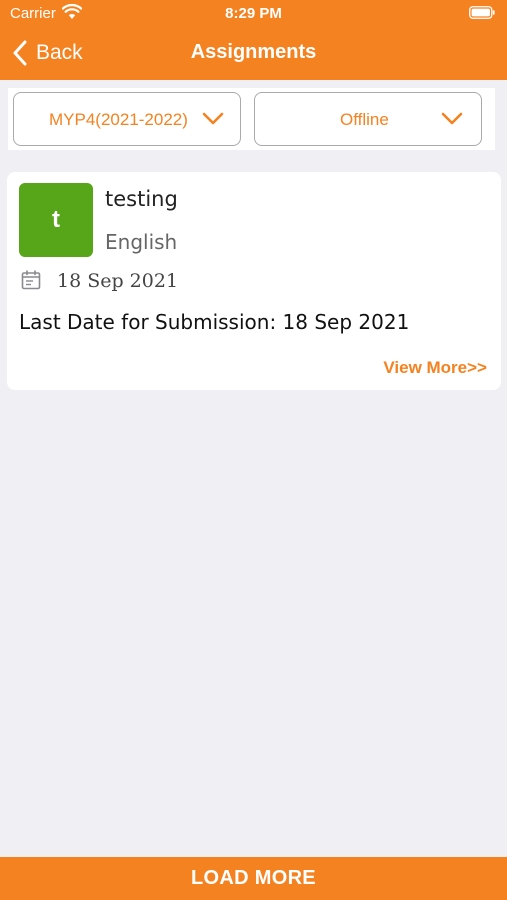 The width and height of the screenshot is (507, 900). Describe the element at coordinates (253, 878) in the screenshot. I see `load-more-button: LOAD MORE` at that location.